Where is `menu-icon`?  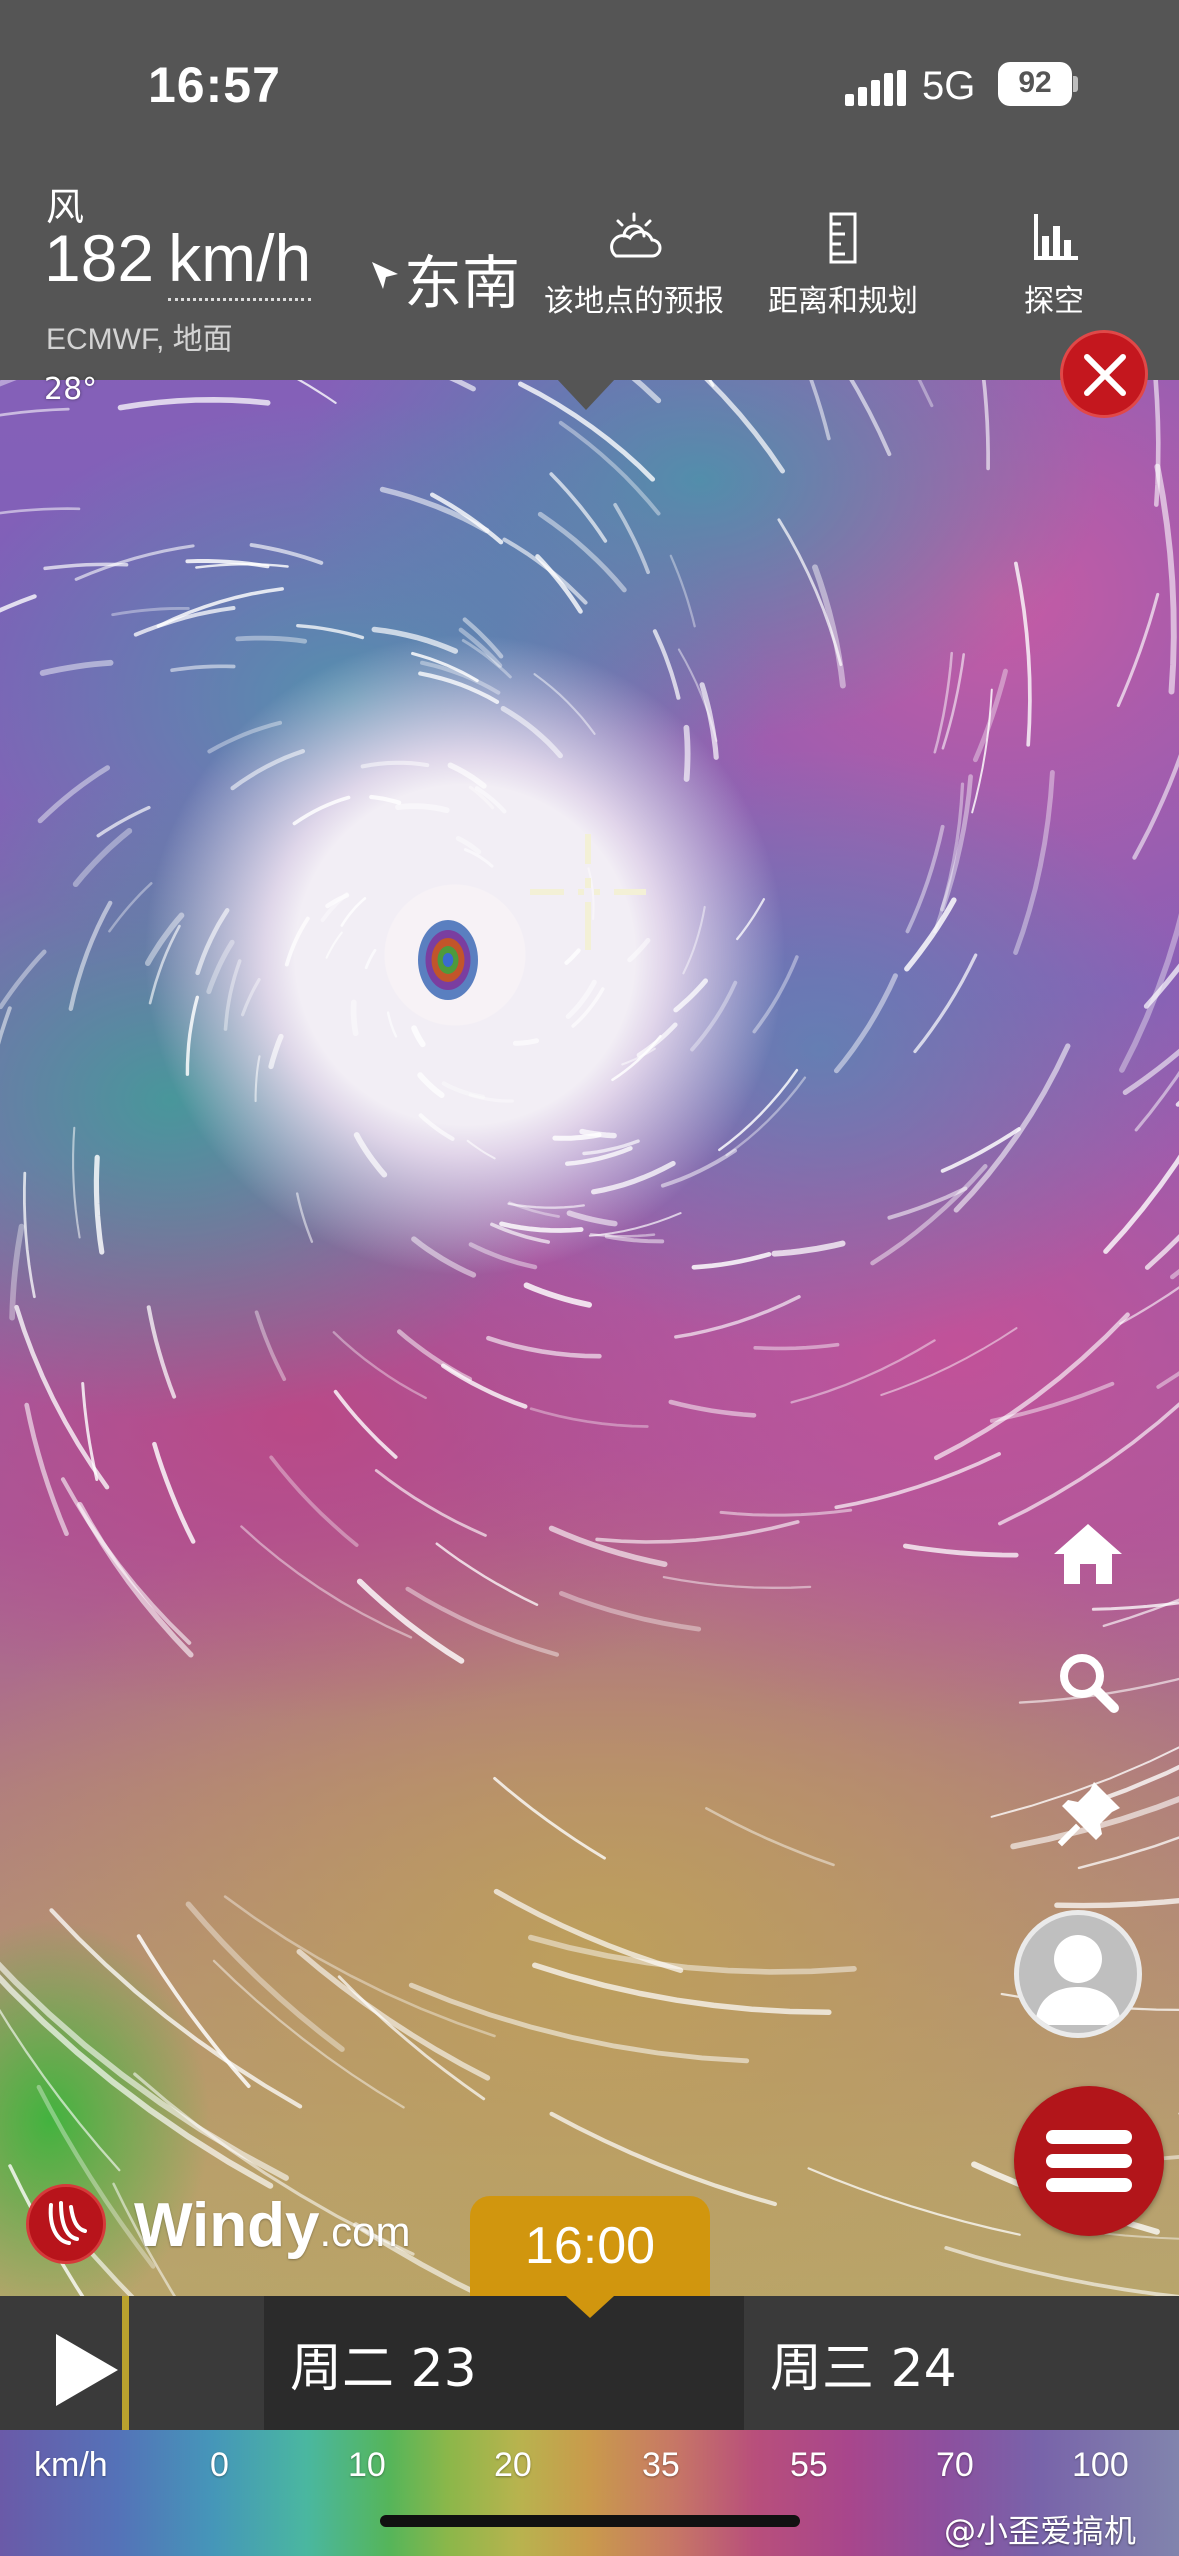
menu-icon is located at coordinates (1089, 2137).